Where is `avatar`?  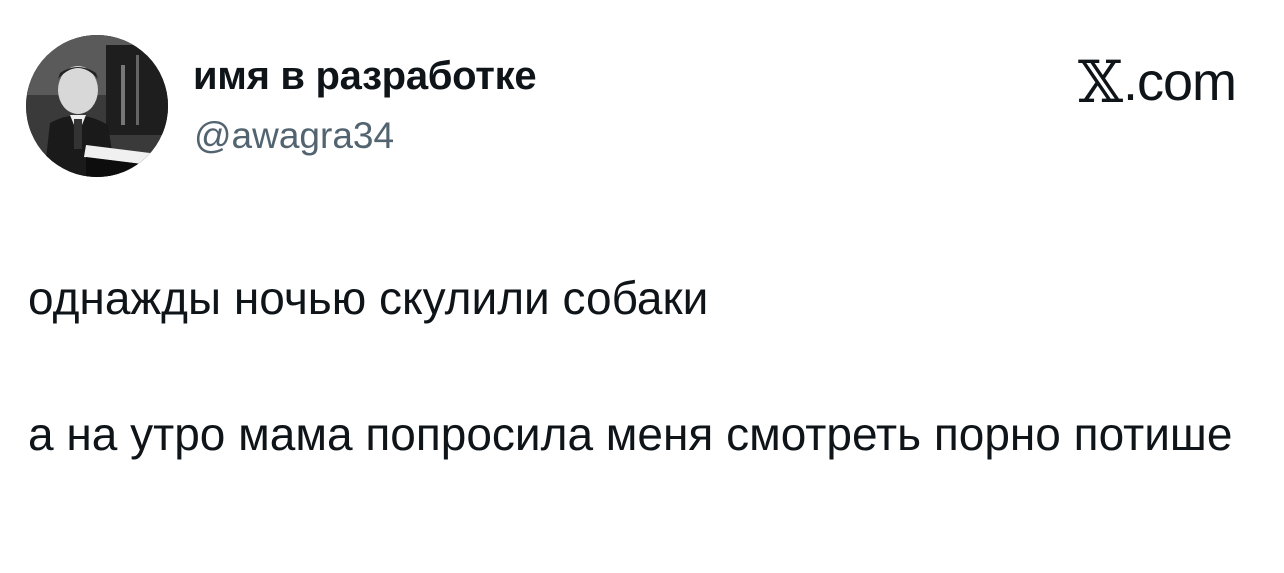 avatar is located at coordinates (97, 106).